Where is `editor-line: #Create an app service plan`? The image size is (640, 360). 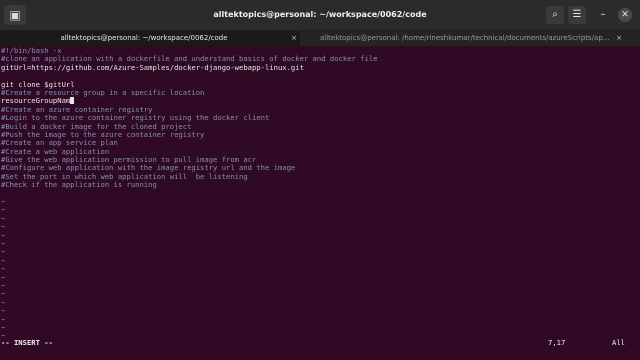
editor-line: #Create an app service plan is located at coordinates (319, 143).